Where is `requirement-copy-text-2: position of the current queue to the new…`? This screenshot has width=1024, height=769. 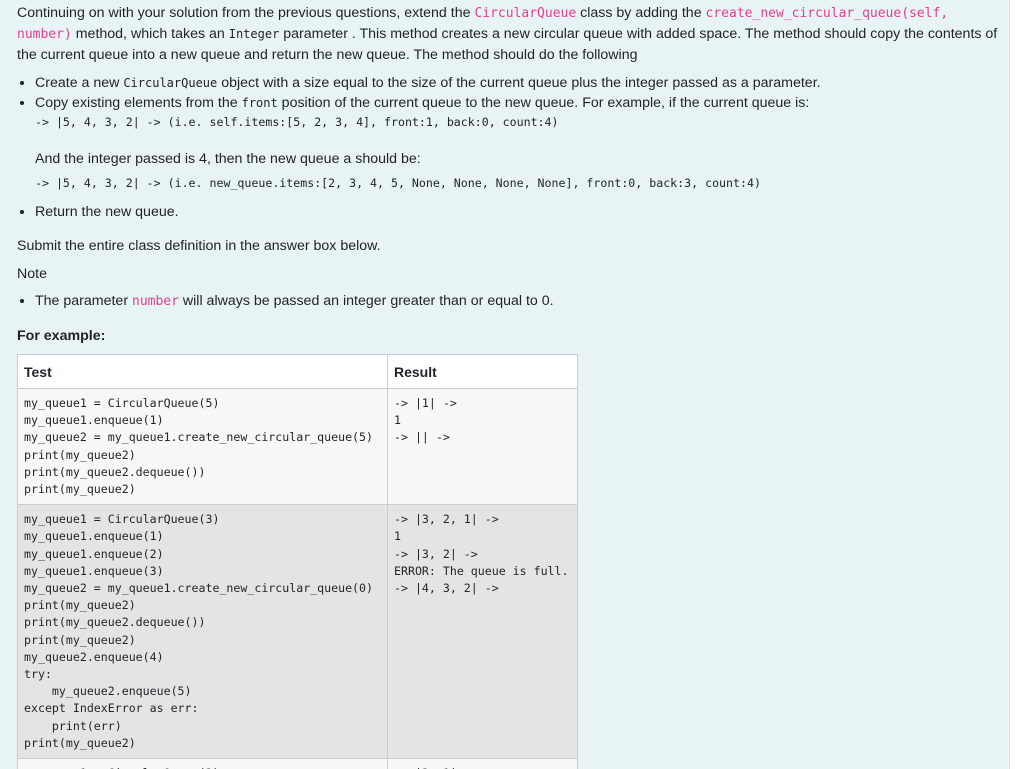
requirement-copy-text-2: position of the current queue to the new… is located at coordinates (543, 103).